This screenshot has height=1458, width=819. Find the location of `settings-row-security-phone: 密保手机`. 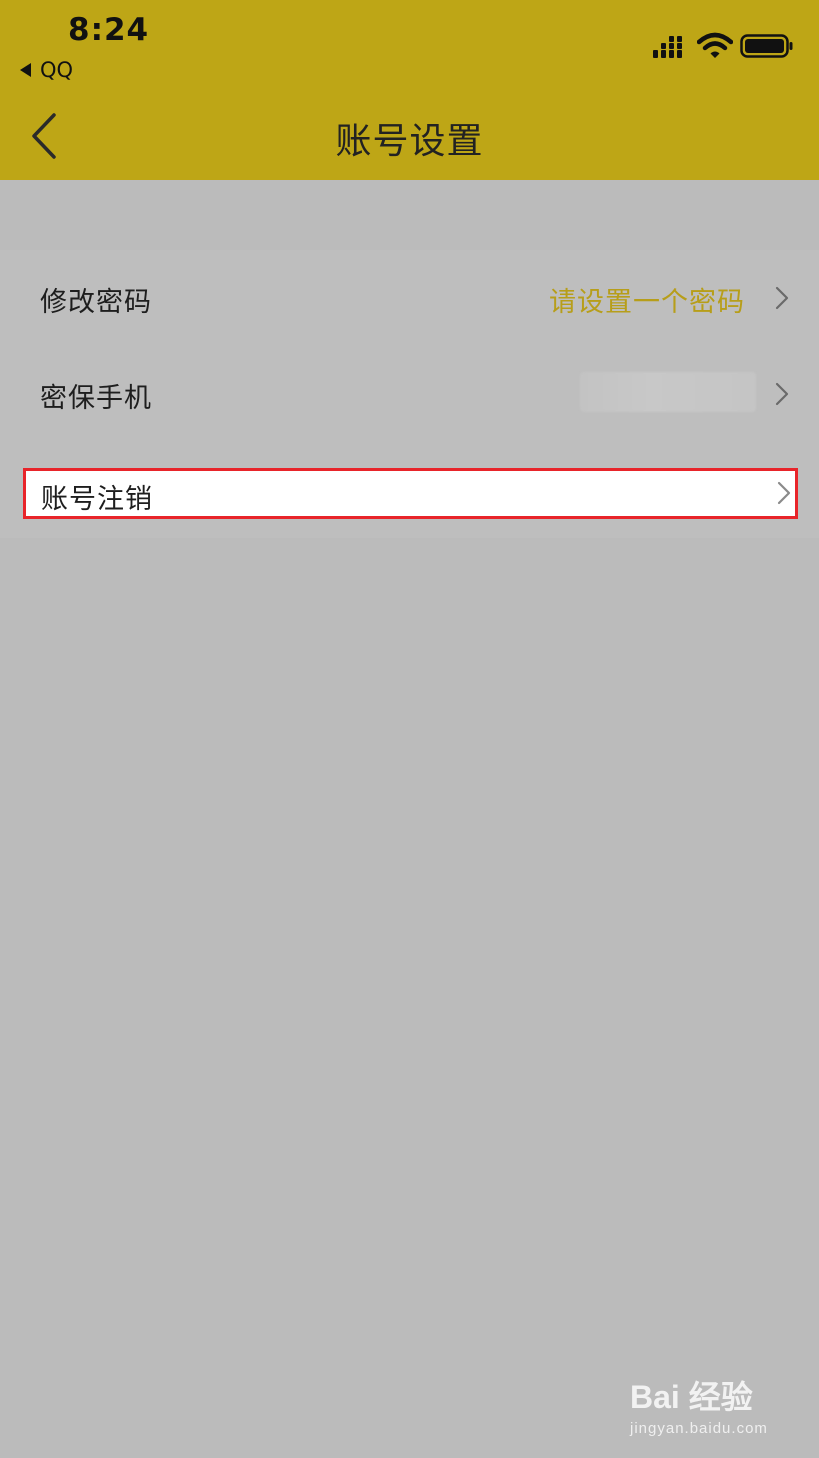

settings-row-security-phone: 密保手机 is located at coordinates (409, 394).